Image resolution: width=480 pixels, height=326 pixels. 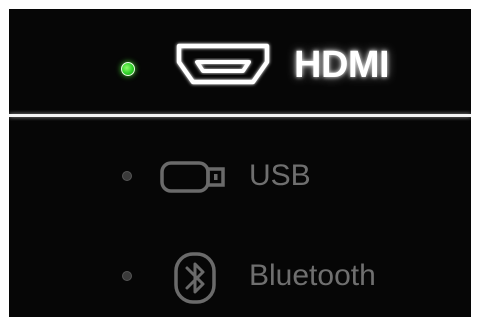 I want to click on hdmi-port-icon, so click(x=223, y=65).